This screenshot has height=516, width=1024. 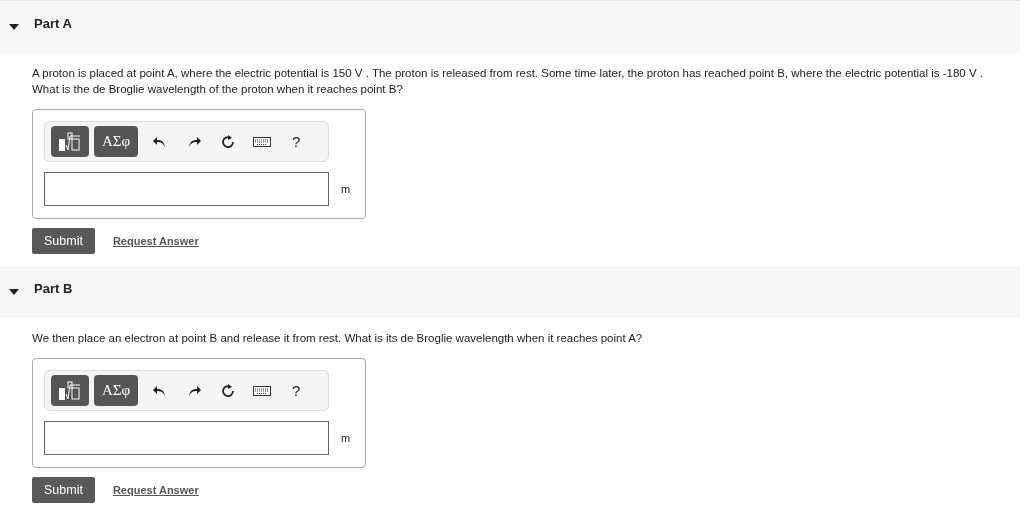 I want to click on part-title: Part A, so click(x=53, y=23).